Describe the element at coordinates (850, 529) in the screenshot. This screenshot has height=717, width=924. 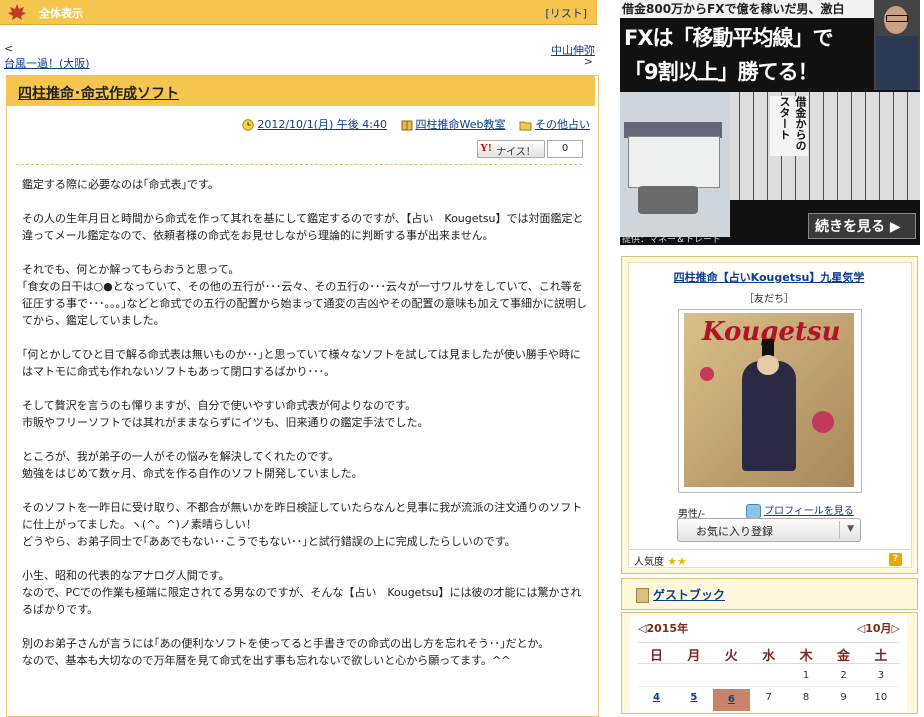
I see `dropdown-arrow-icon: ▼` at that location.